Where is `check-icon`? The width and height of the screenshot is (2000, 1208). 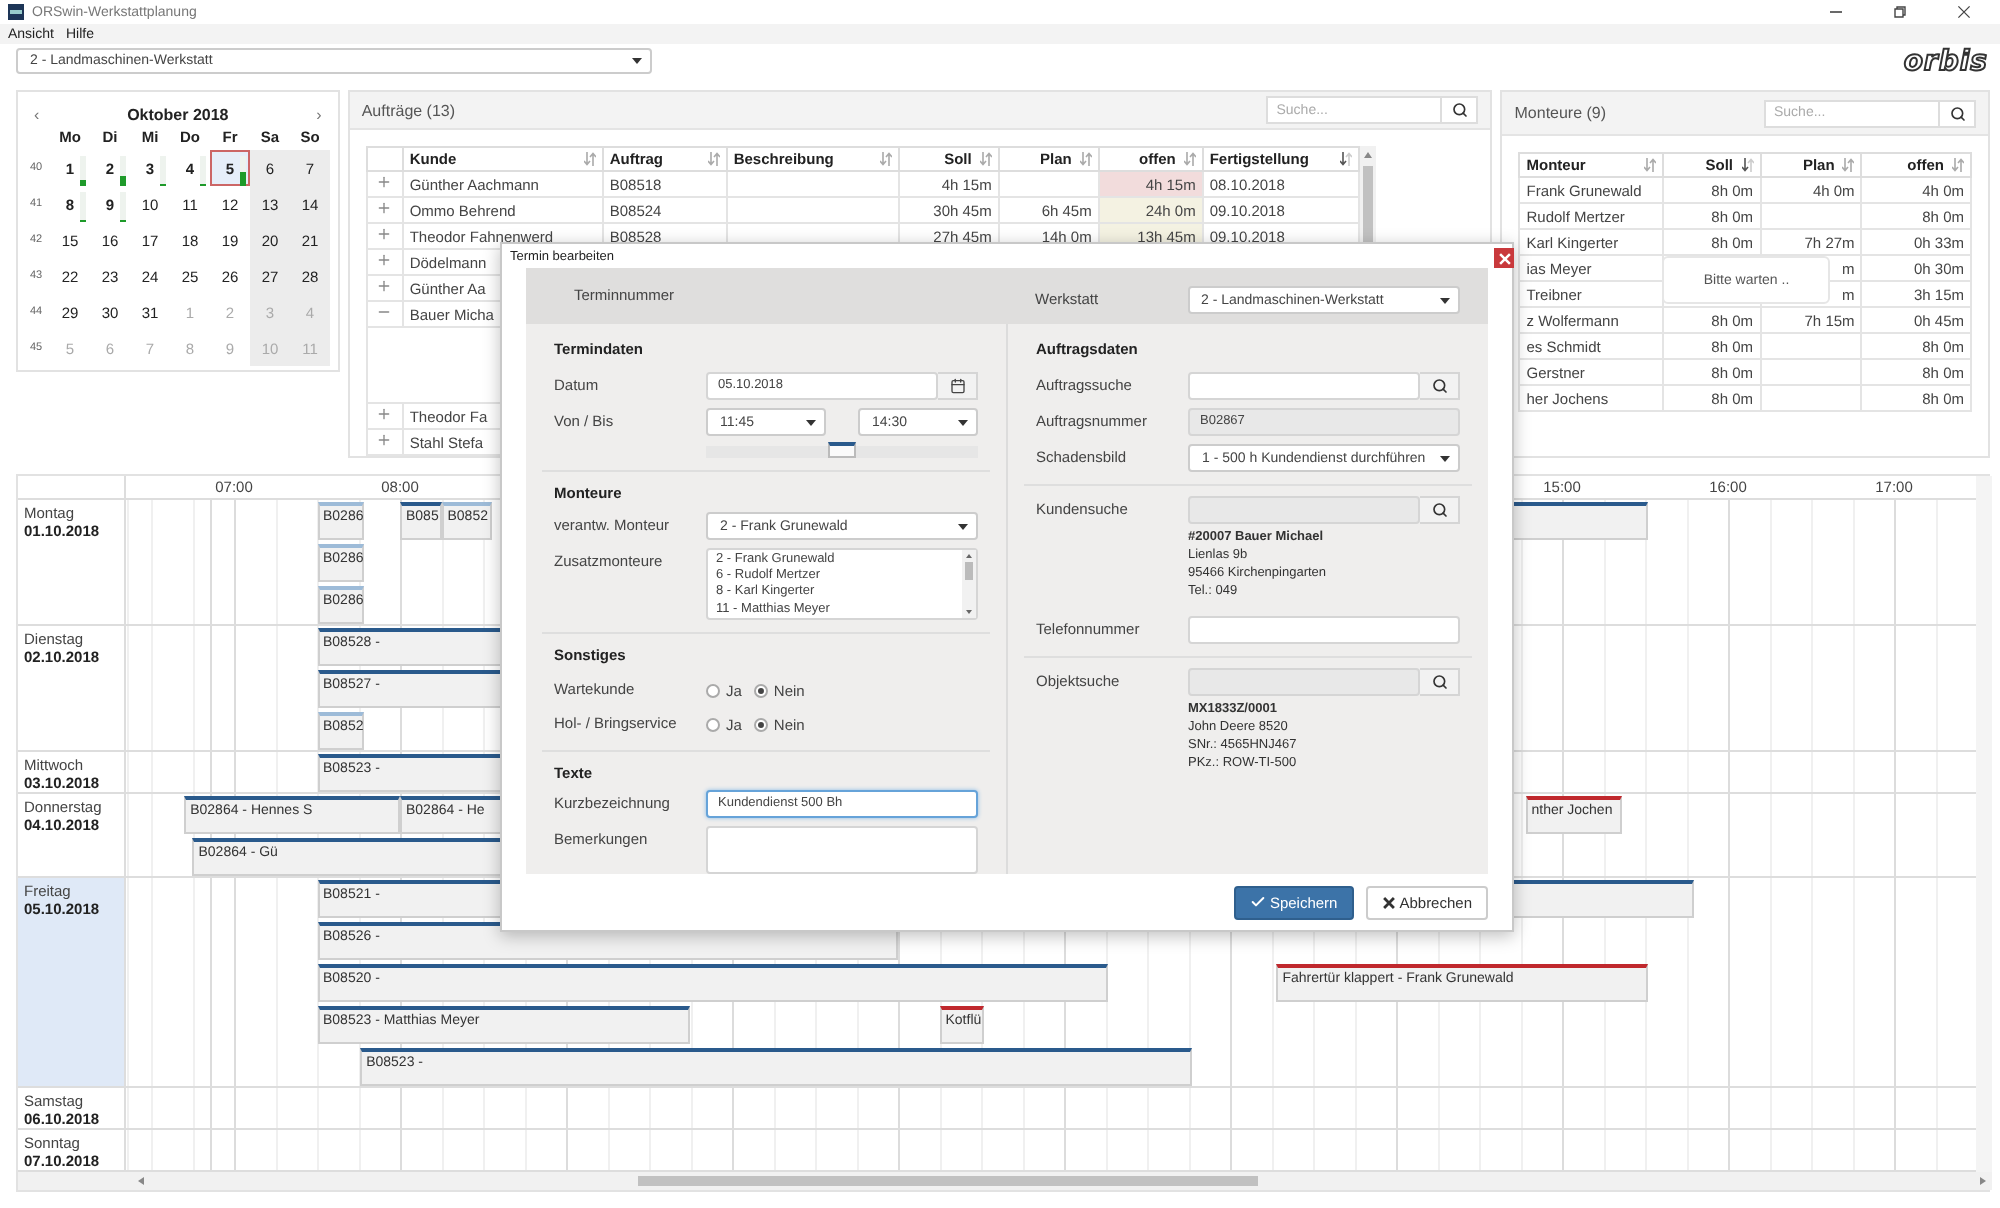 check-icon is located at coordinates (1257, 902).